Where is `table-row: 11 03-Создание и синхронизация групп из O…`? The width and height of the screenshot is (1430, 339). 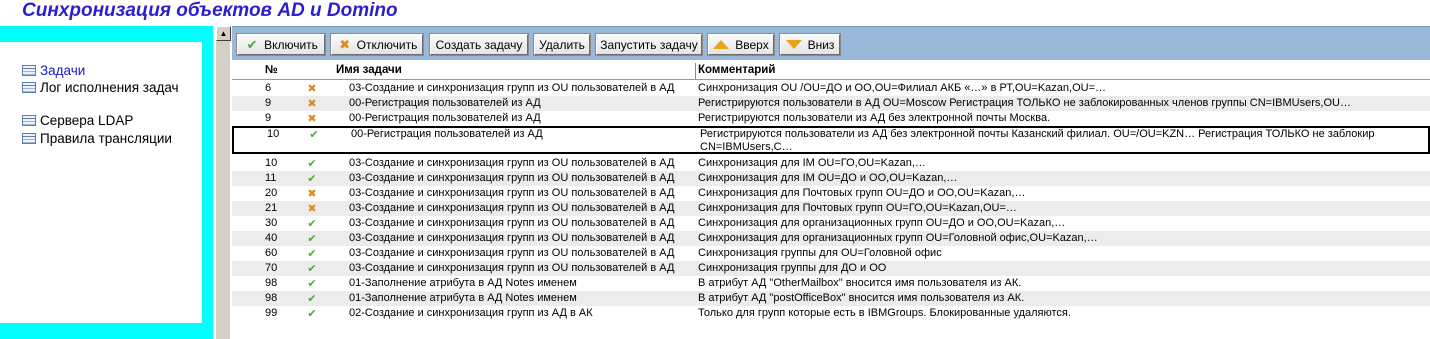 table-row: 11 03-Создание и синхронизация групп из O… is located at coordinates (831, 178).